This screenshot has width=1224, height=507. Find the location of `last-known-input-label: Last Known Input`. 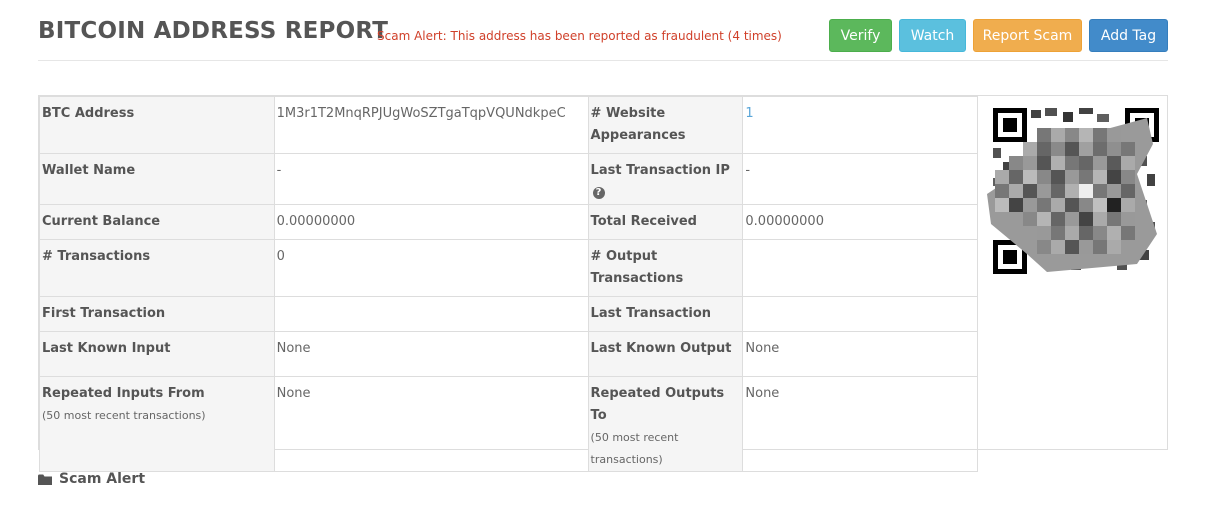

last-known-input-label: Last Known Input is located at coordinates (157, 354).